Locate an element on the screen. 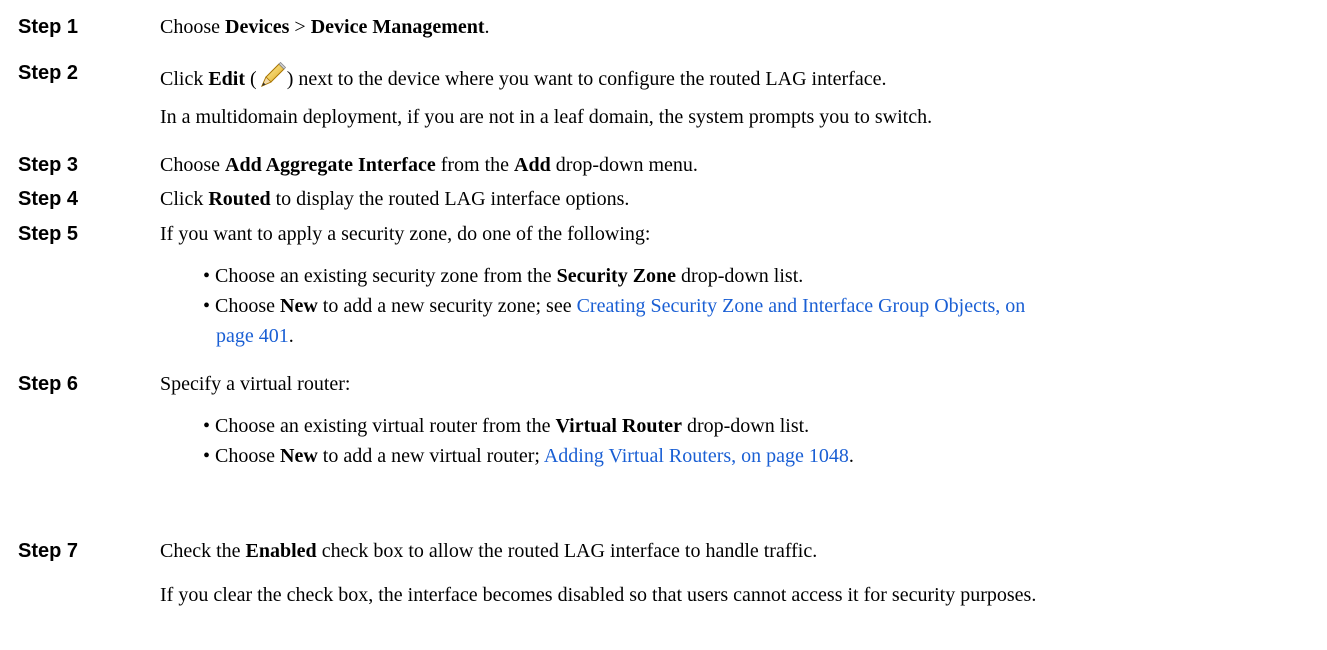 The image size is (1327, 650). step-label: Step 7 is located at coordinates (48, 551).